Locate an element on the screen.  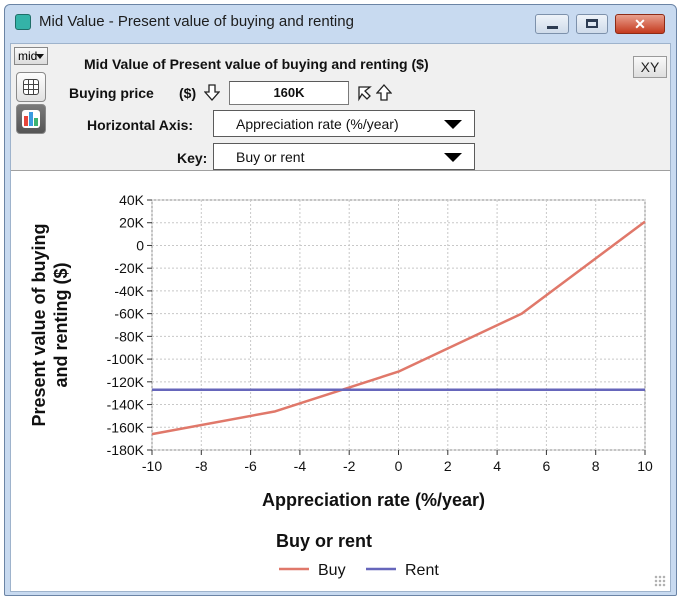
graph-view-button is located at coordinates (31, 119).